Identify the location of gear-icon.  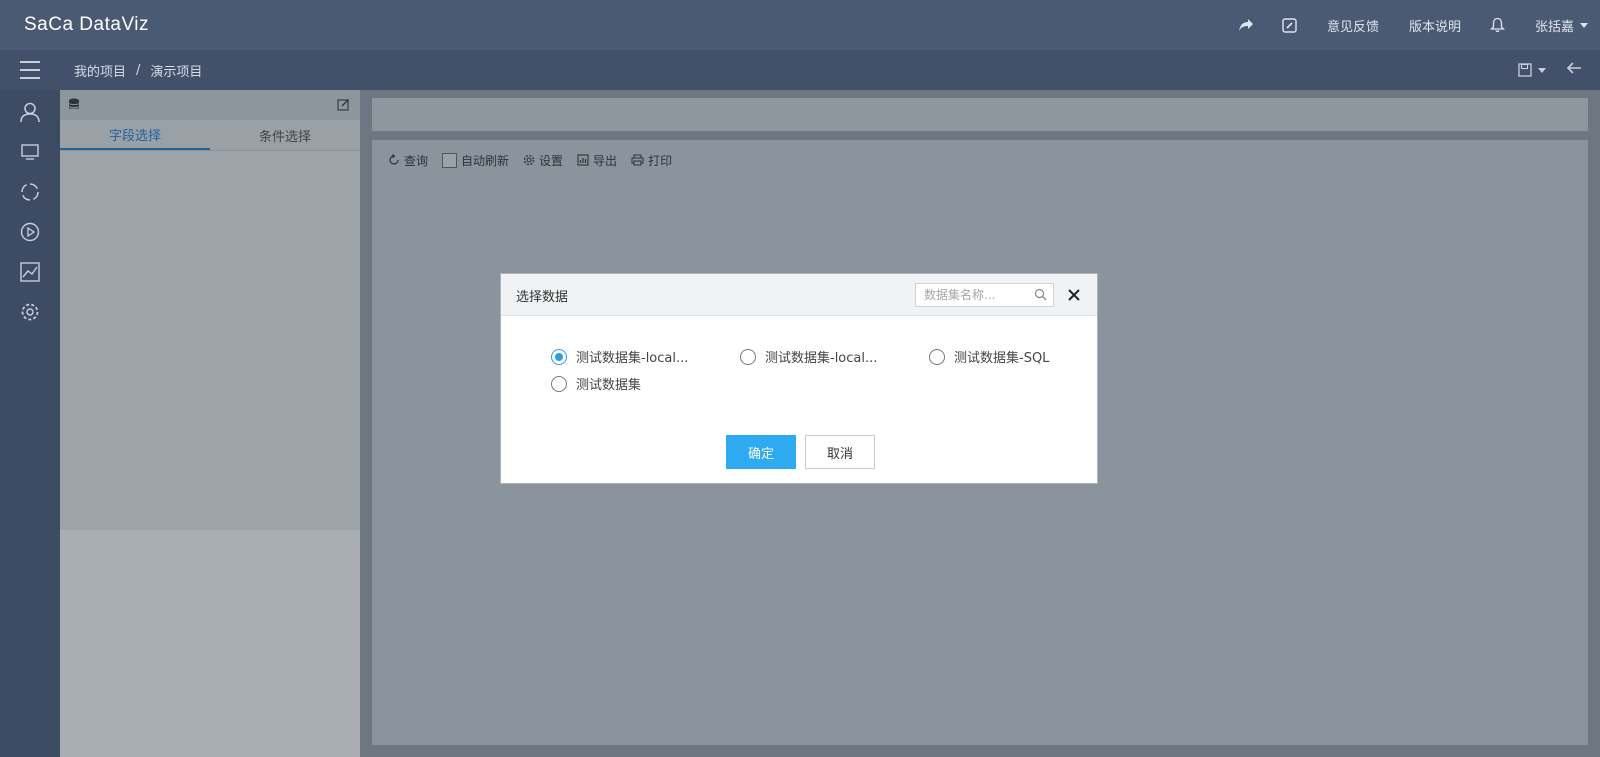
(529, 160).